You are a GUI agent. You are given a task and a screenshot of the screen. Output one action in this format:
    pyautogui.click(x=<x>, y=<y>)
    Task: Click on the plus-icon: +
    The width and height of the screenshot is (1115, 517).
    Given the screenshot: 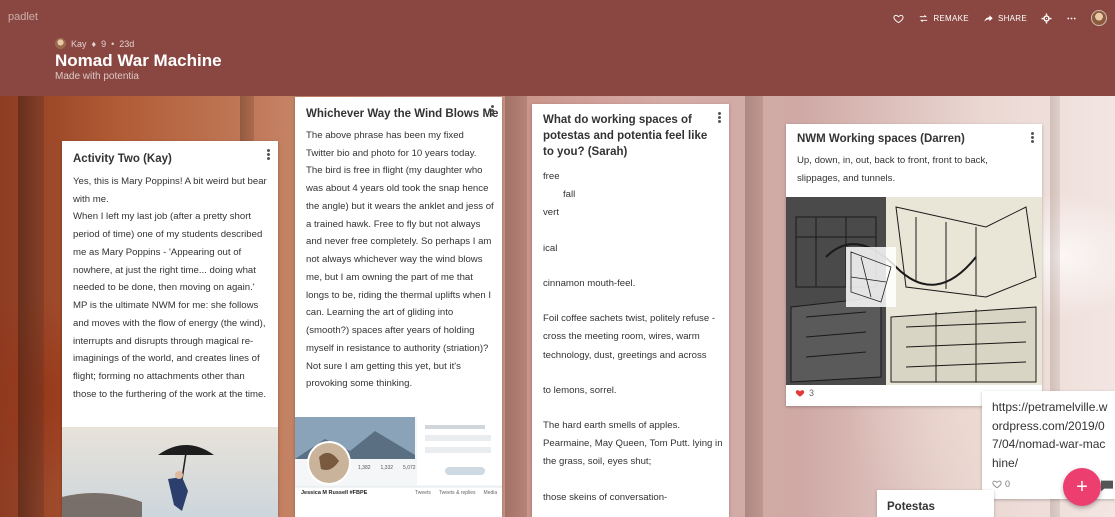 What is the action you would take?
    pyautogui.click(x=1082, y=486)
    